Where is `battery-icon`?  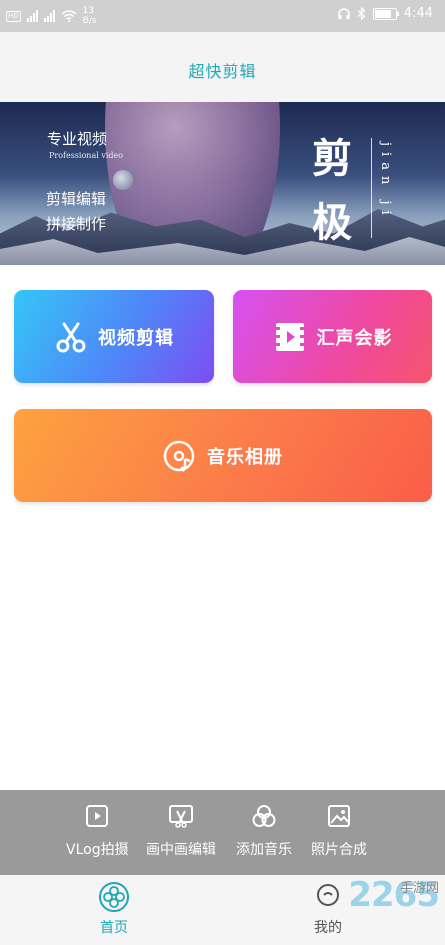
battery-icon is located at coordinates (385, 13).